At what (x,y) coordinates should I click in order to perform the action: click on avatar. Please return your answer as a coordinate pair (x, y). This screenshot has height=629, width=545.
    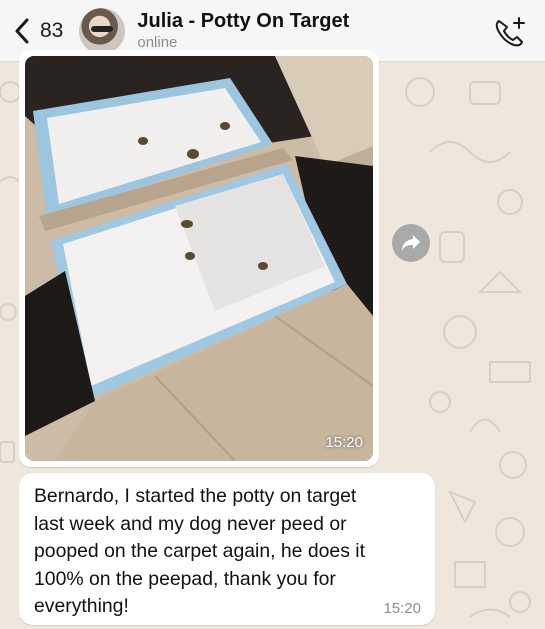
    Looking at the image, I should click on (102, 30).